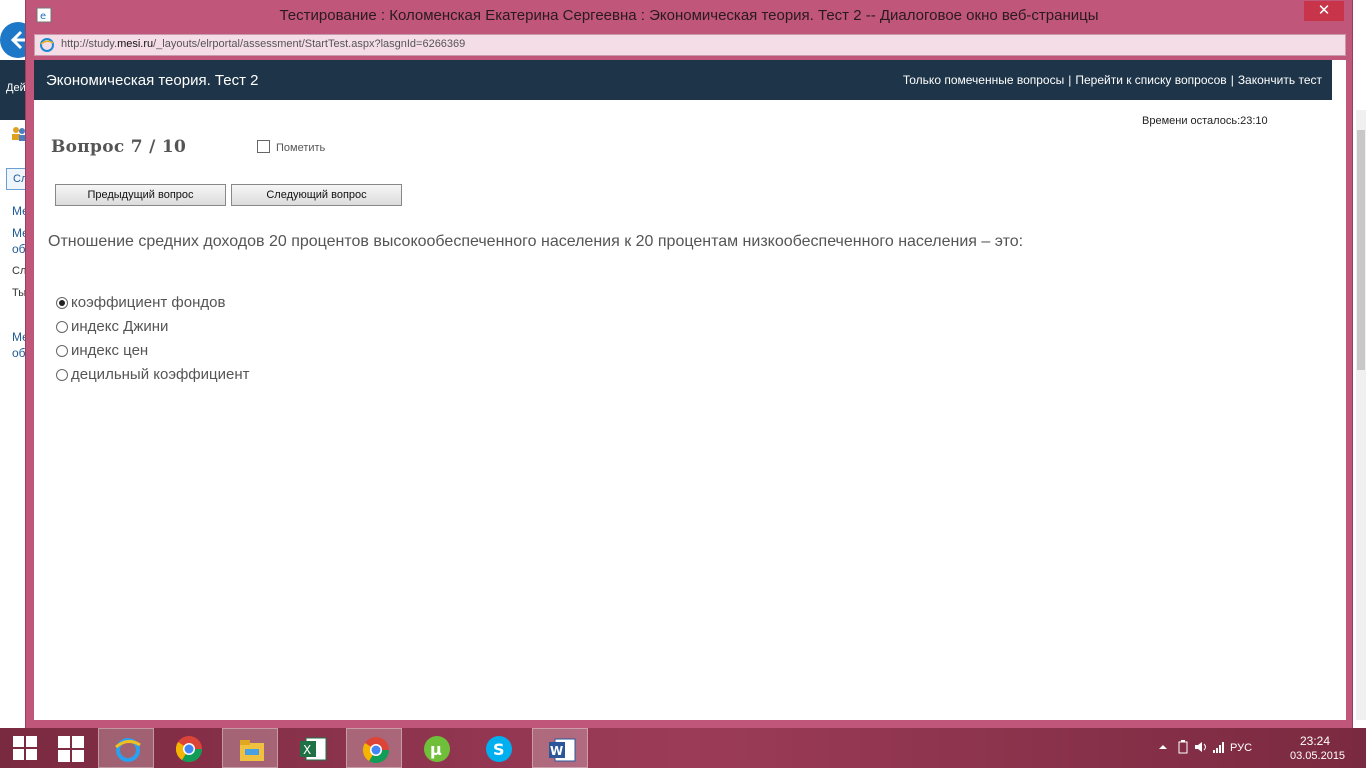  What do you see at coordinates (19, 271) in the screenshot?
I see `background-text: Сл` at bounding box center [19, 271].